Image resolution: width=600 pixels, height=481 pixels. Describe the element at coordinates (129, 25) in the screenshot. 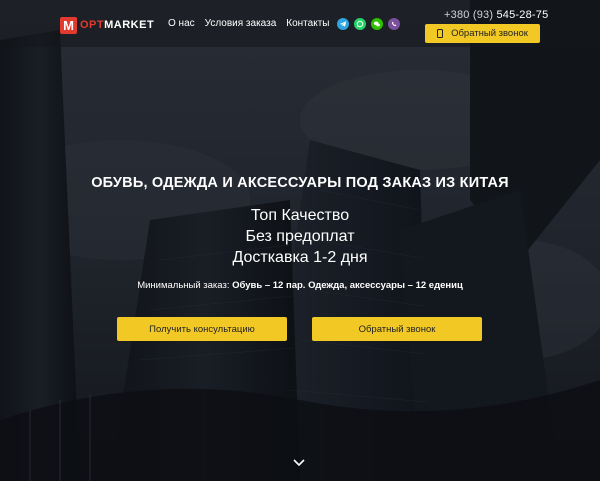

I see `logo-text-market: MARKET` at that location.